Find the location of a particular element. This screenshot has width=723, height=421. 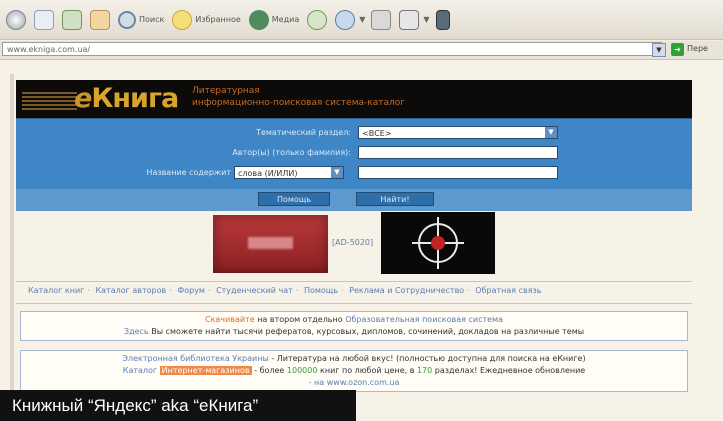

stop-button is located at coordinates (44, 19).